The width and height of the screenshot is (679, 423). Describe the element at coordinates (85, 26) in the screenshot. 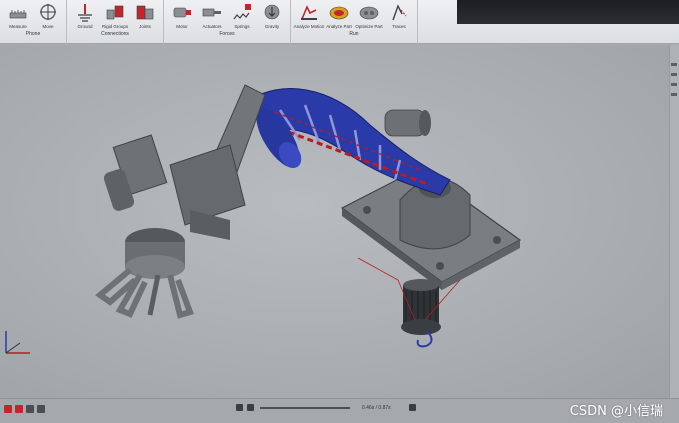

I see `tool-label: Ground` at that location.